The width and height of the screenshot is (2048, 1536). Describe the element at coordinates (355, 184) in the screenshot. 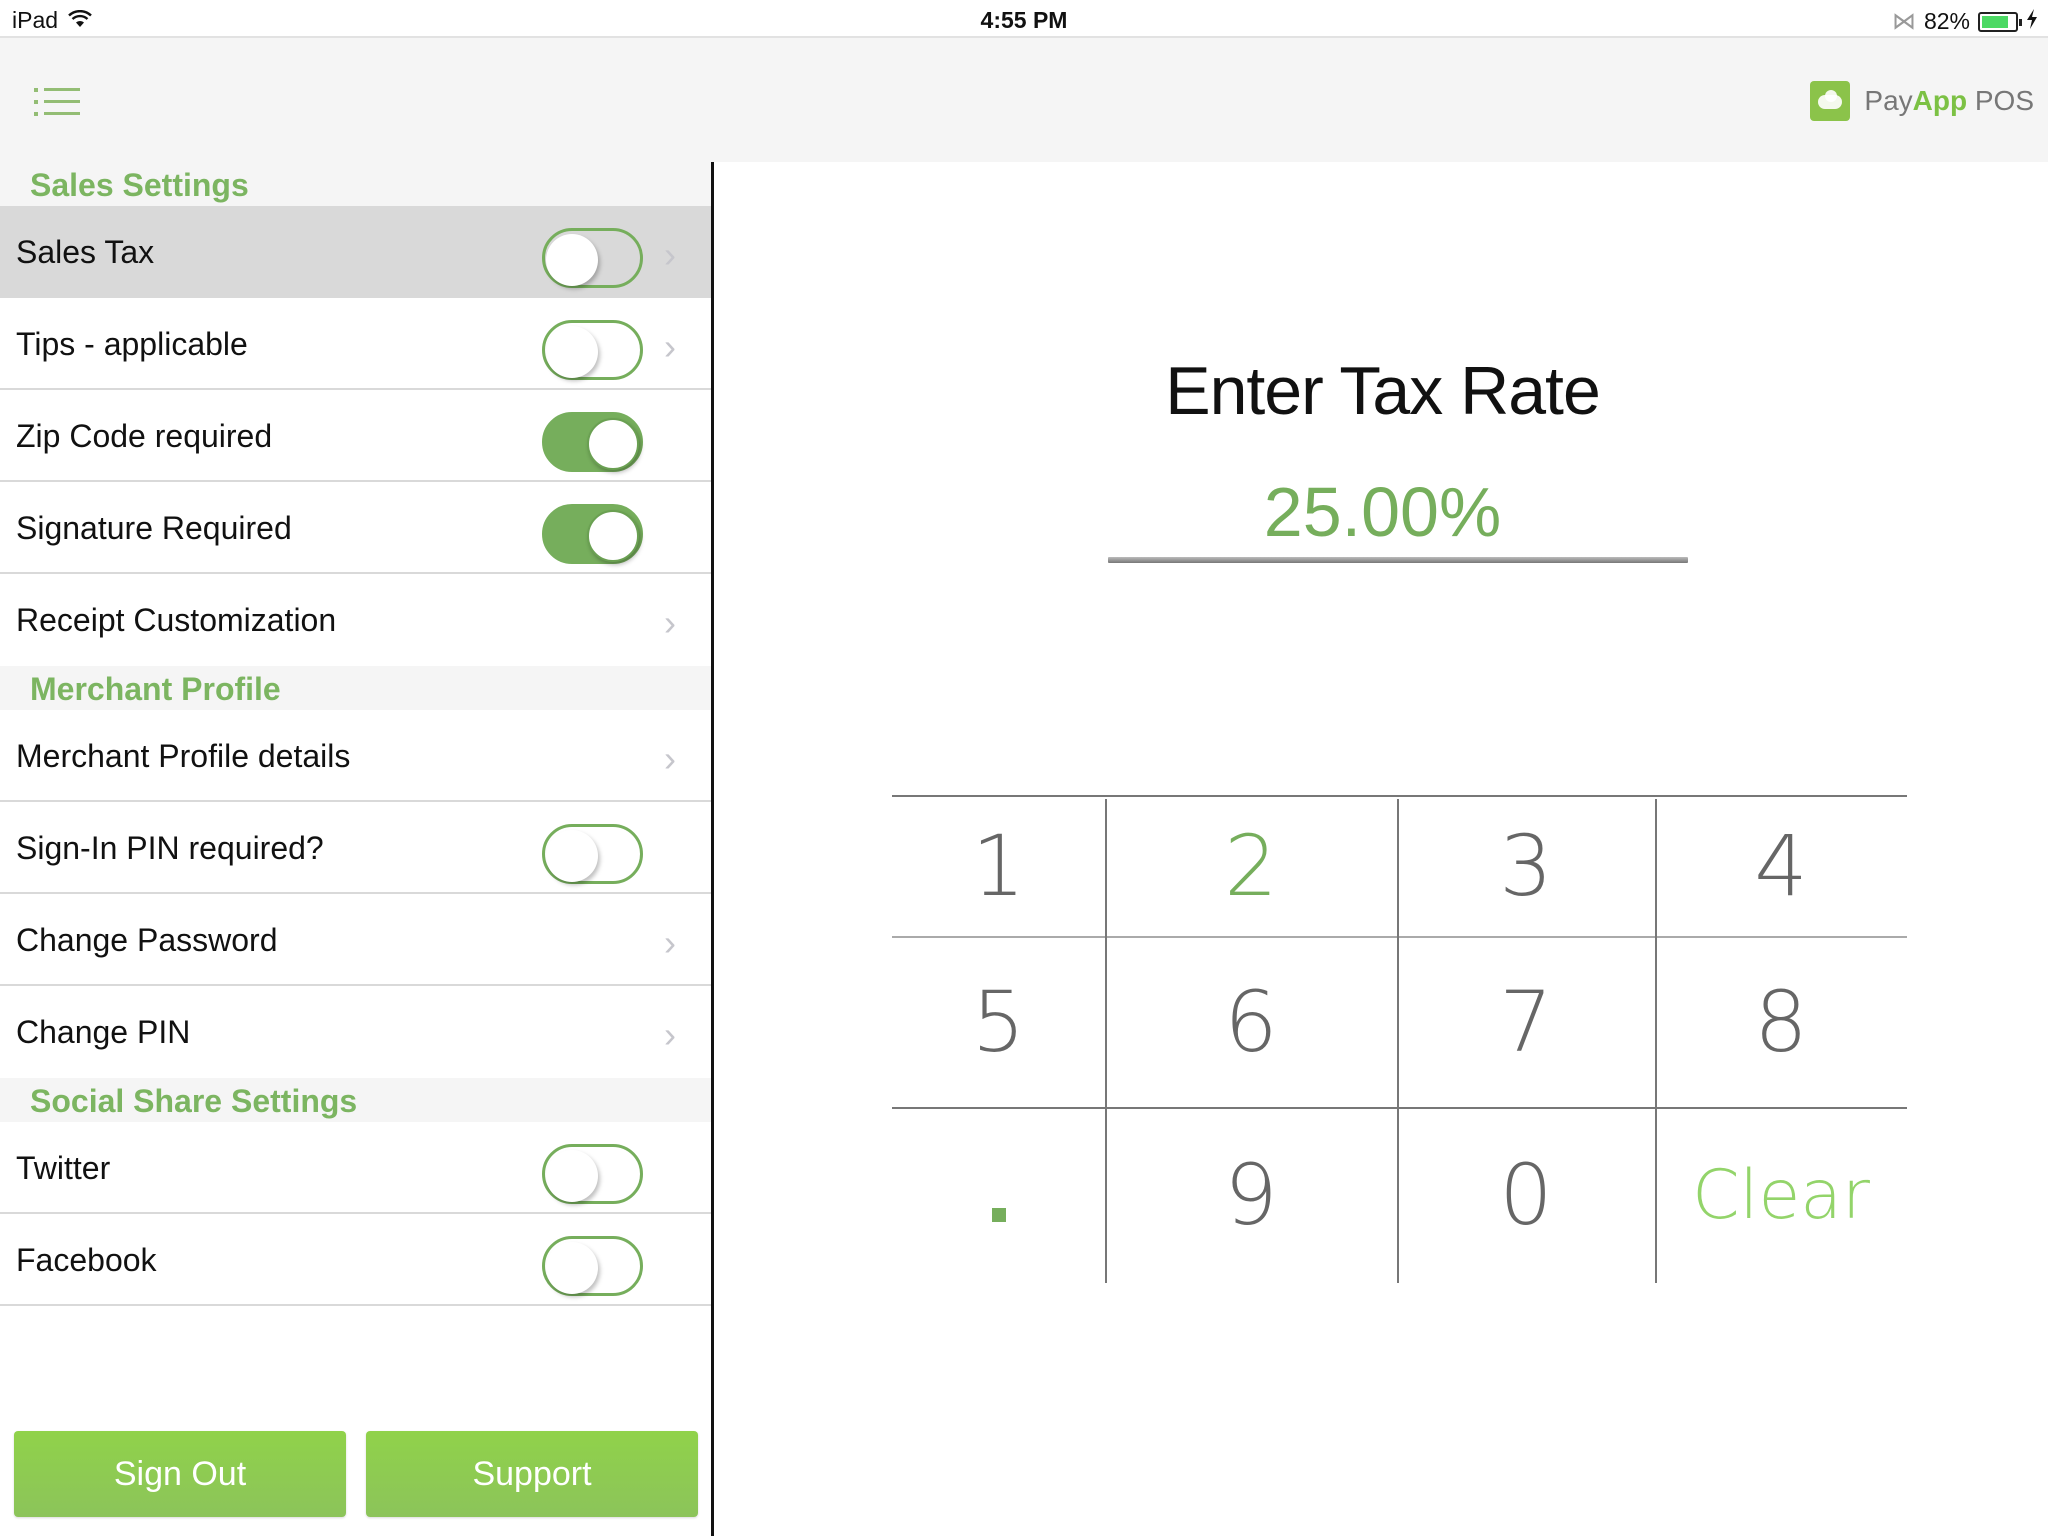

I see `section-header: Sales Settings` at that location.